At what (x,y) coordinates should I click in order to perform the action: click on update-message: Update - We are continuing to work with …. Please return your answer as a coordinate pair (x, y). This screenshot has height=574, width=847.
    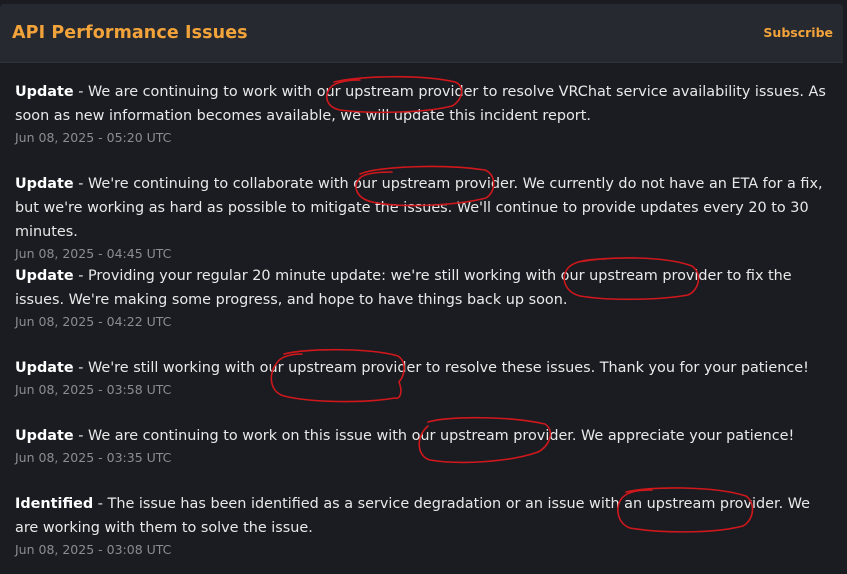
    Looking at the image, I should click on (422, 104).